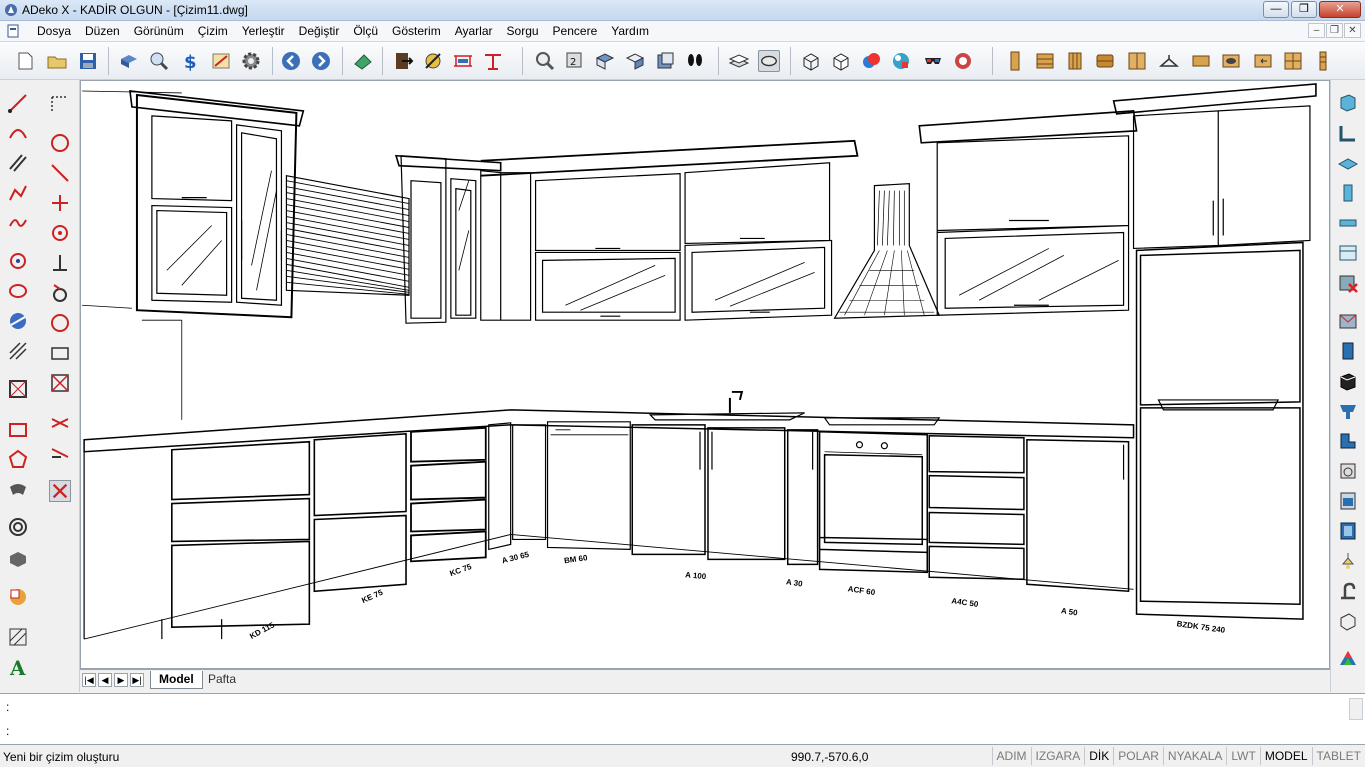  Describe the element at coordinates (474, 31) in the screenshot. I see `menu-ayarlar: Ayarlar` at that location.